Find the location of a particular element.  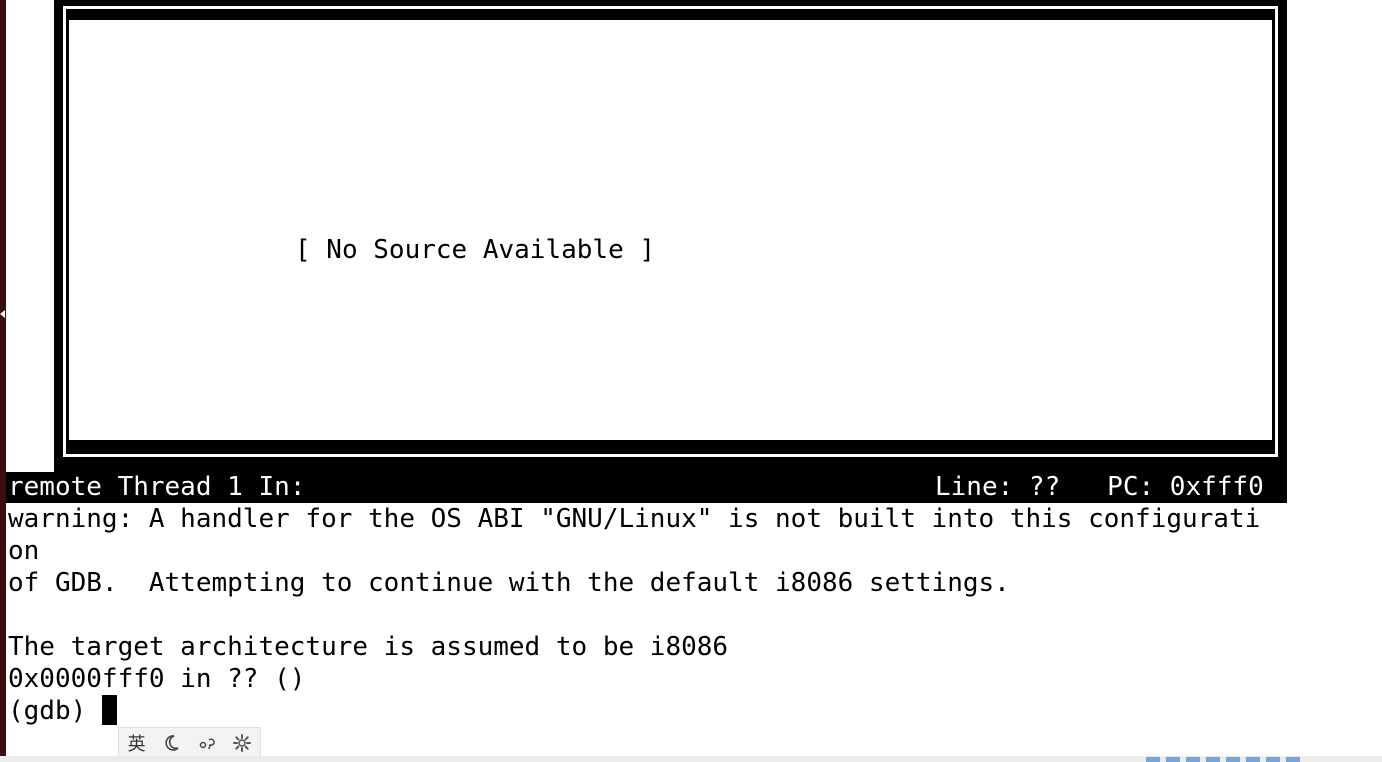

console-line: 0x0000fff0 in ?? () is located at coordinates (157, 679).